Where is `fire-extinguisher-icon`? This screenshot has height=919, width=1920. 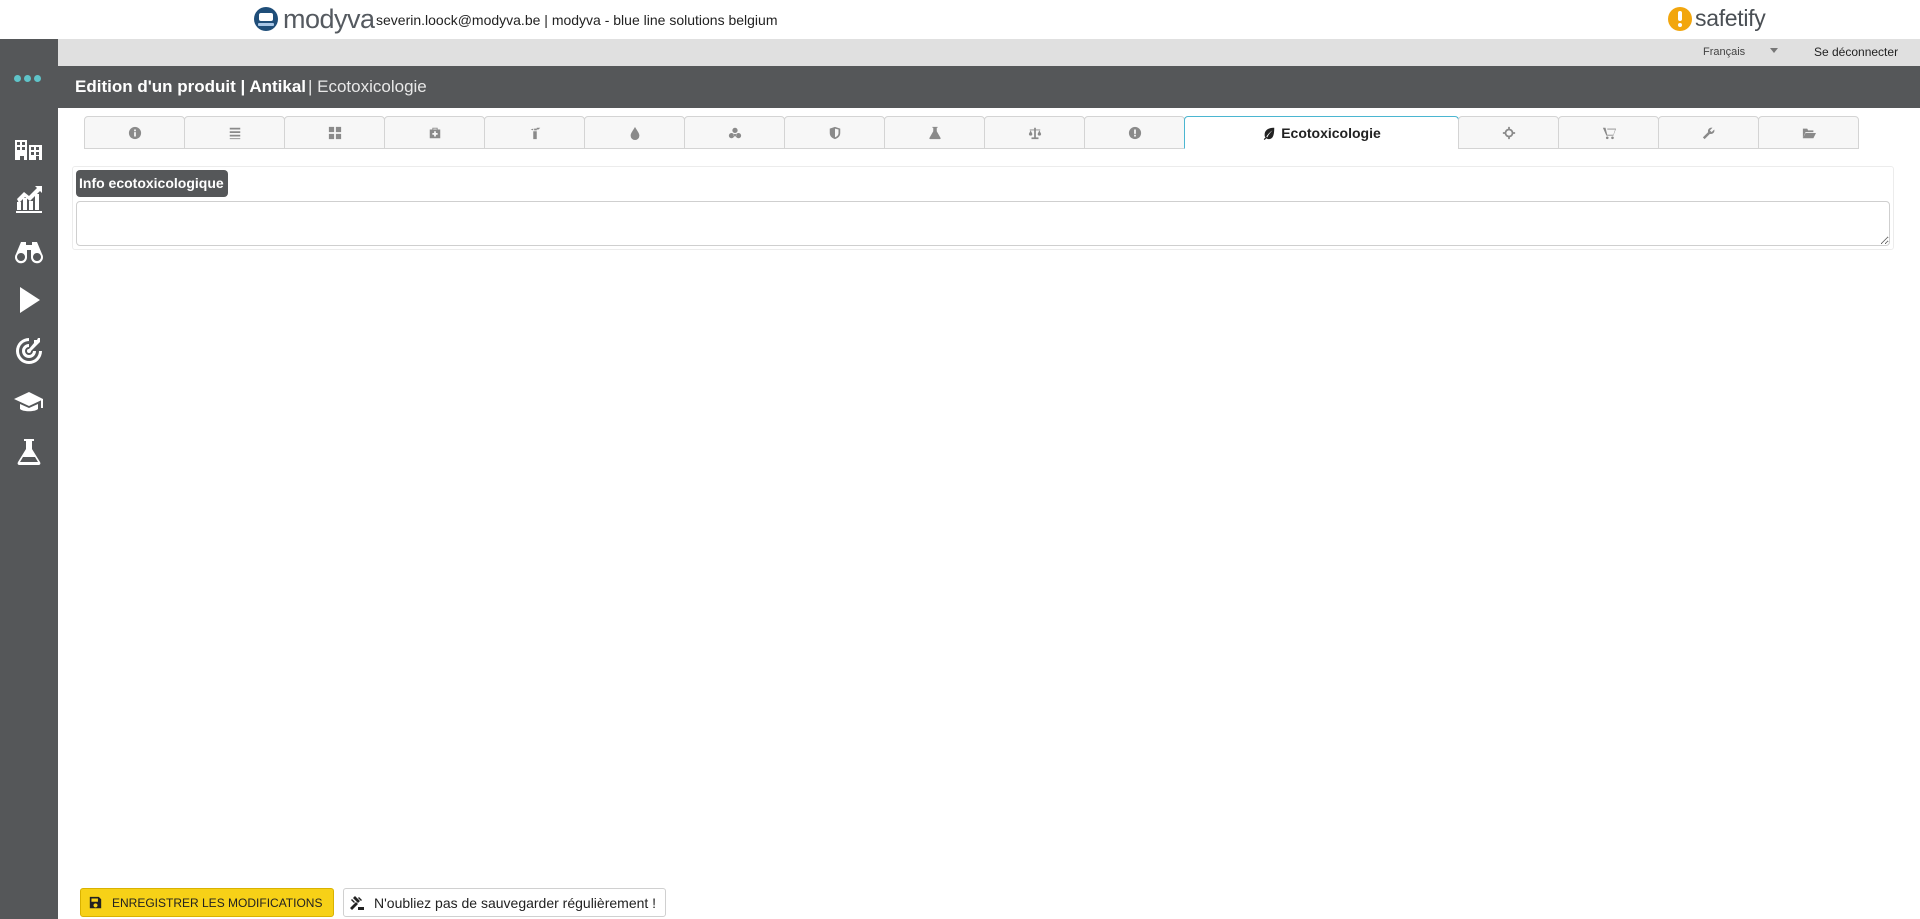
fire-extinguisher-icon is located at coordinates (535, 133).